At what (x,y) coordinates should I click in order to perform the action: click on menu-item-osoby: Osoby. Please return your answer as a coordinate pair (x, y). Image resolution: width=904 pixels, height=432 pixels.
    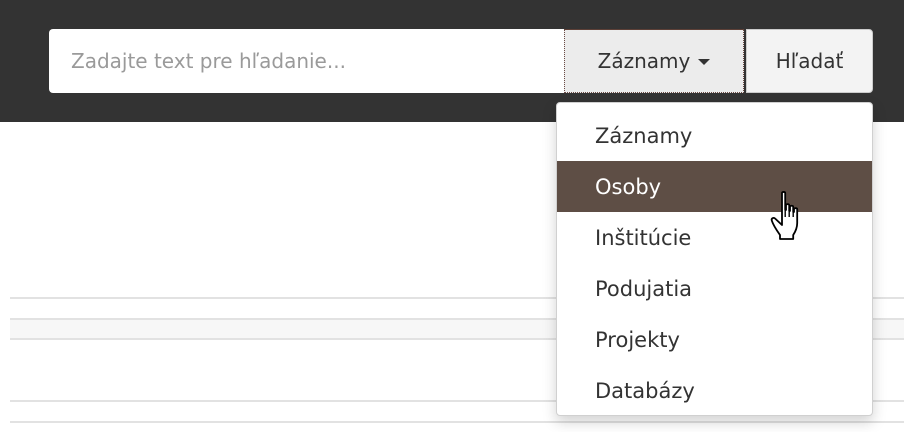
    Looking at the image, I should click on (714, 186).